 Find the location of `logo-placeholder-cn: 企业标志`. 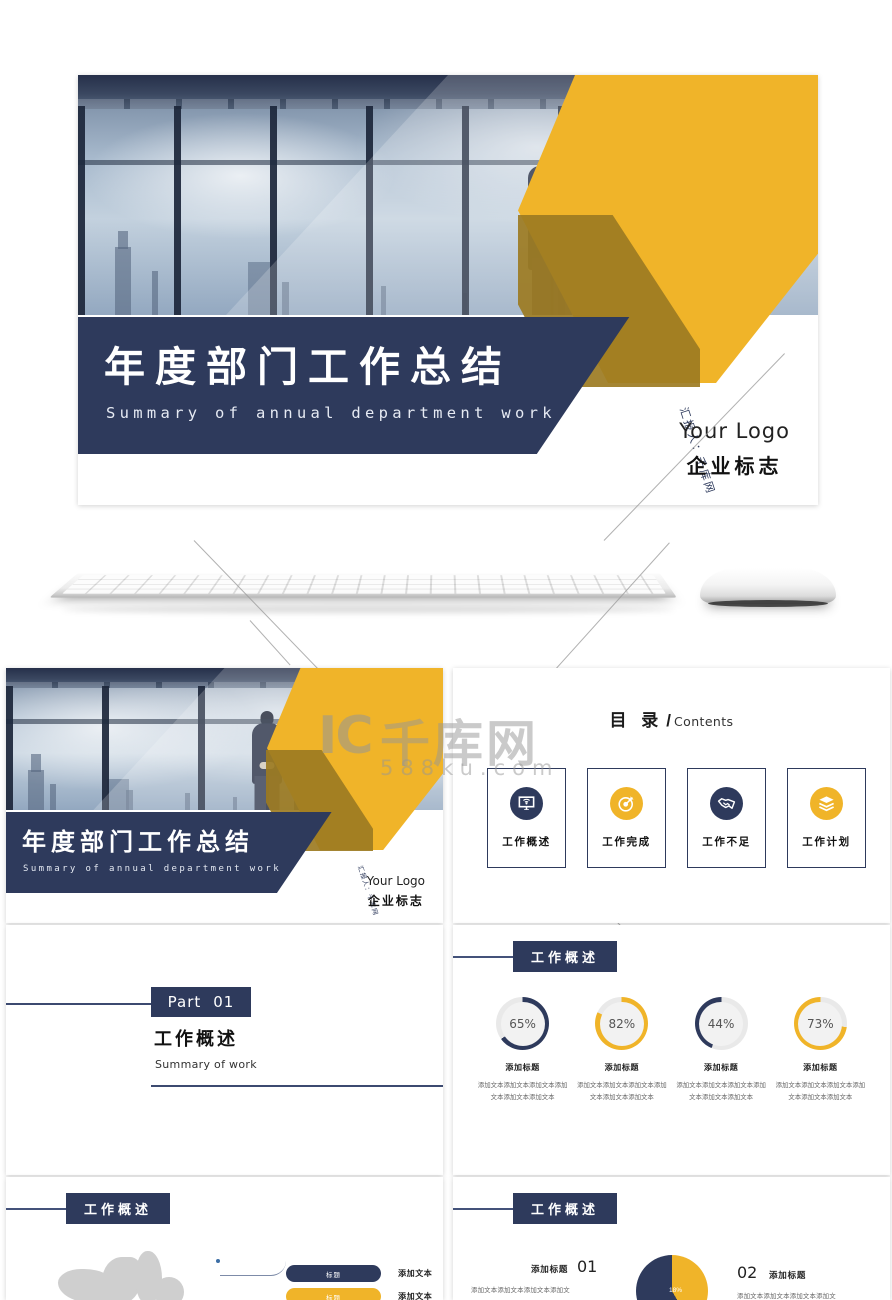

logo-placeholder-cn: 企业标志 is located at coordinates (734, 467).